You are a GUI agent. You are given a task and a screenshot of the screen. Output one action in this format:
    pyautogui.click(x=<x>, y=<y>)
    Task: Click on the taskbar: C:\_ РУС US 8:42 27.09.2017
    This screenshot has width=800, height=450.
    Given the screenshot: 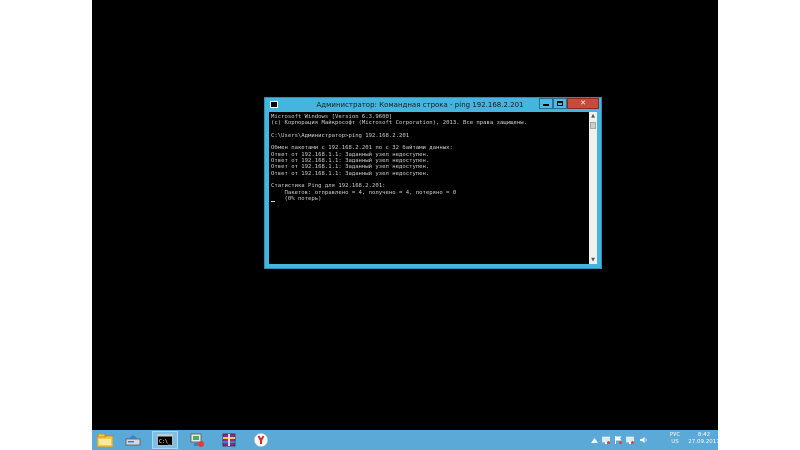 What is the action you would take?
    pyautogui.click(x=406, y=440)
    